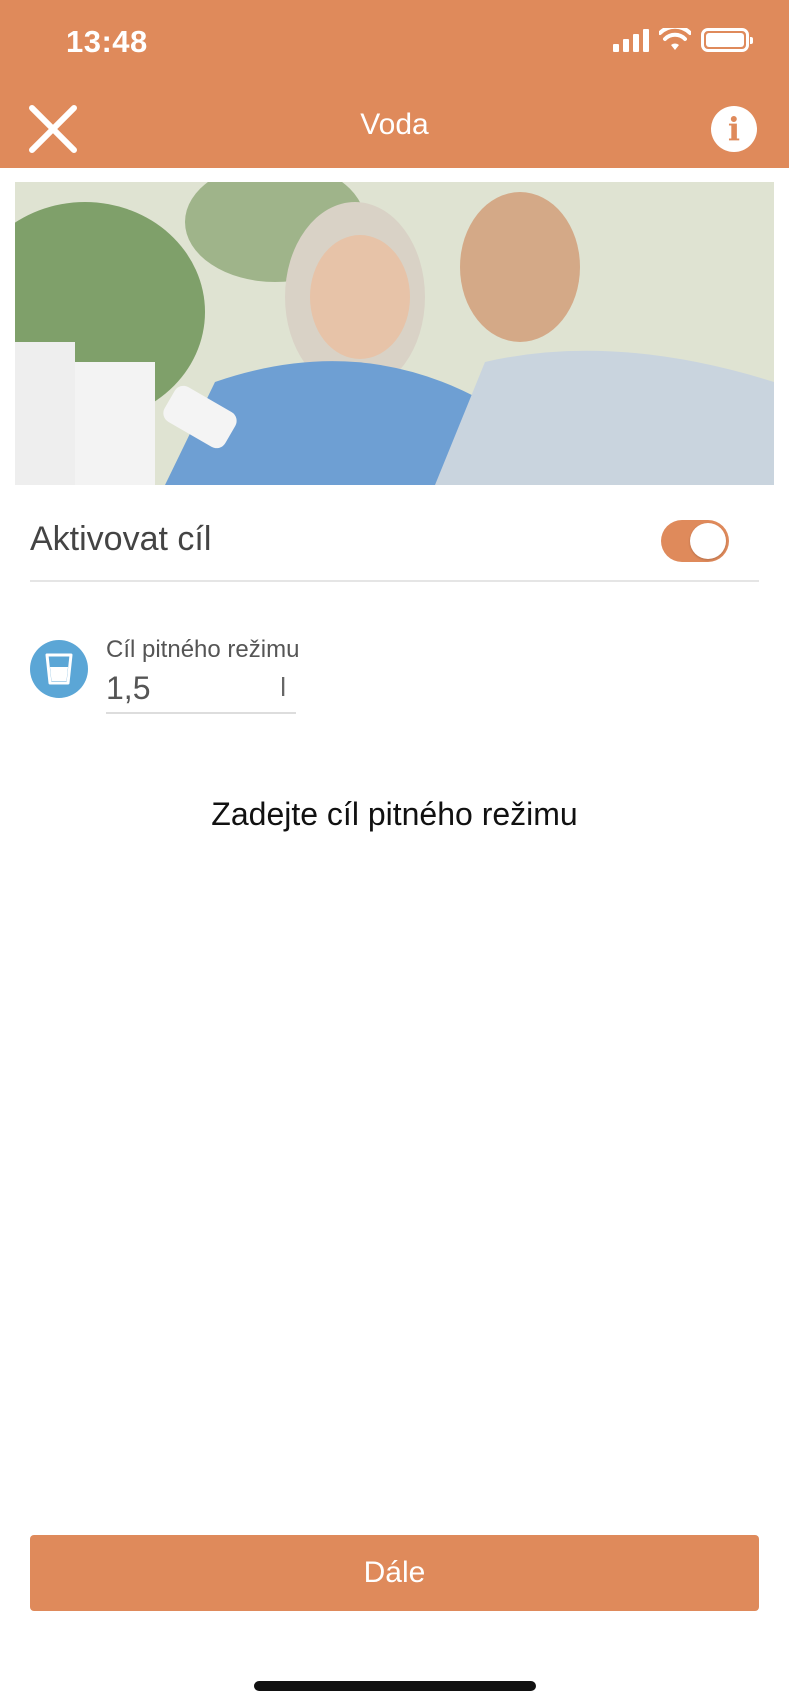 The height and width of the screenshot is (1707, 789). I want to click on status-icons, so click(683, 40).